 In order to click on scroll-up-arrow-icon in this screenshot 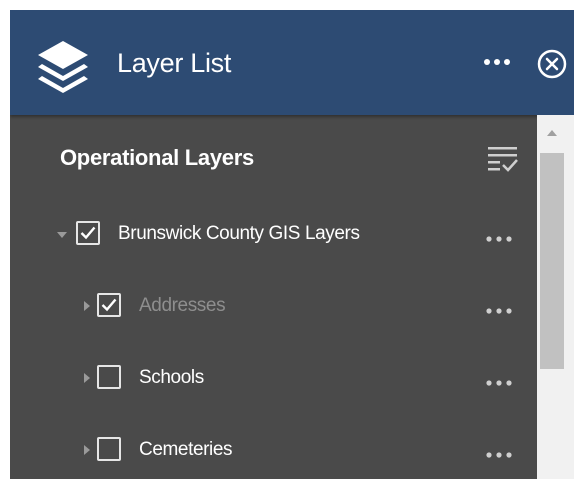, I will do `click(555, 132)`.